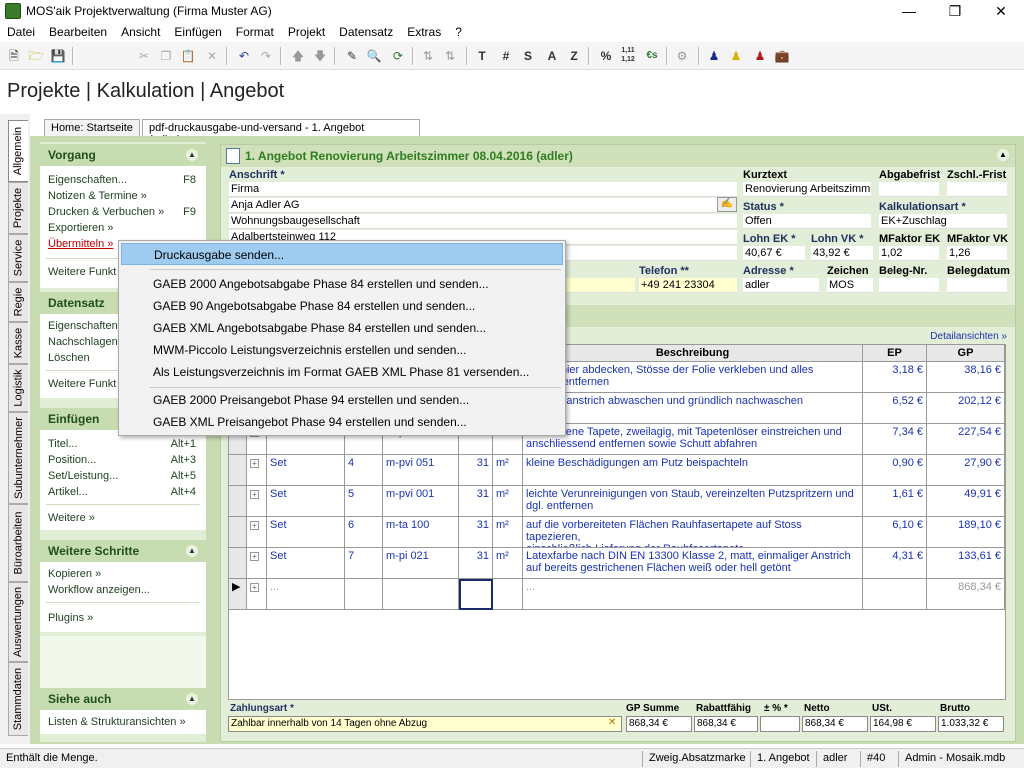  I want to click on kopieren-link: Kopieren », so click(74, 574).